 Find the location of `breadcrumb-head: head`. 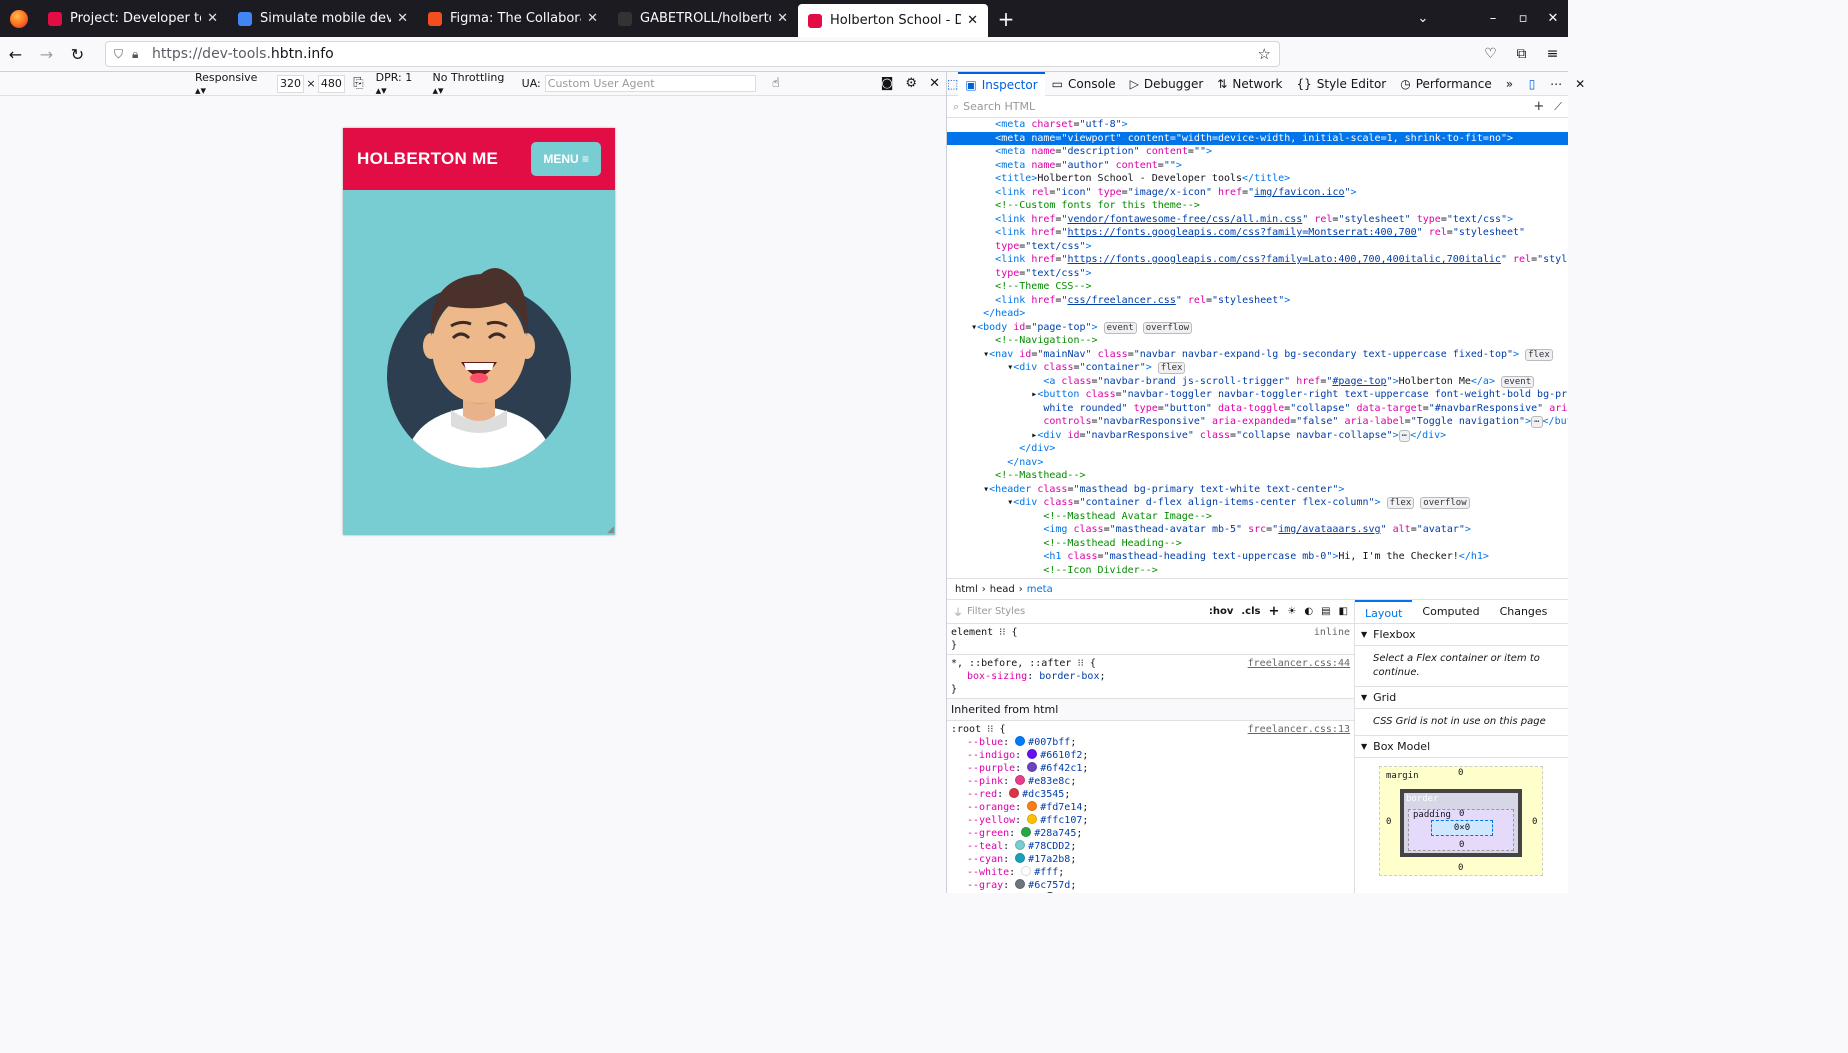

breadcrumb-head: head is located at coordinates (1002, 589).